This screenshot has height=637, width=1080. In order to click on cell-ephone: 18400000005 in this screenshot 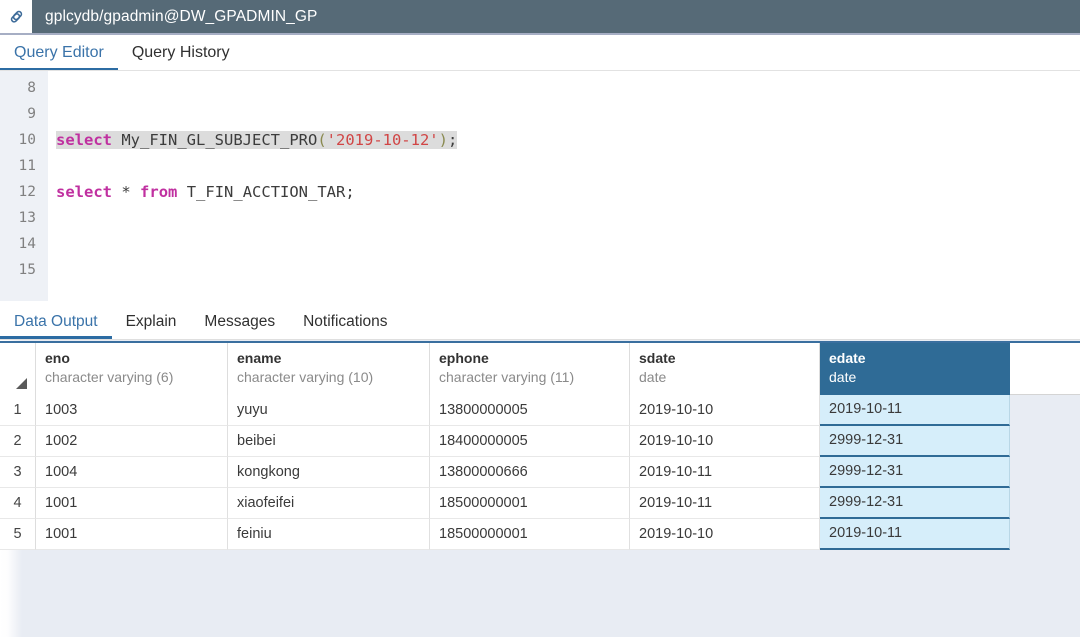, I will do `click(530, 441)`.